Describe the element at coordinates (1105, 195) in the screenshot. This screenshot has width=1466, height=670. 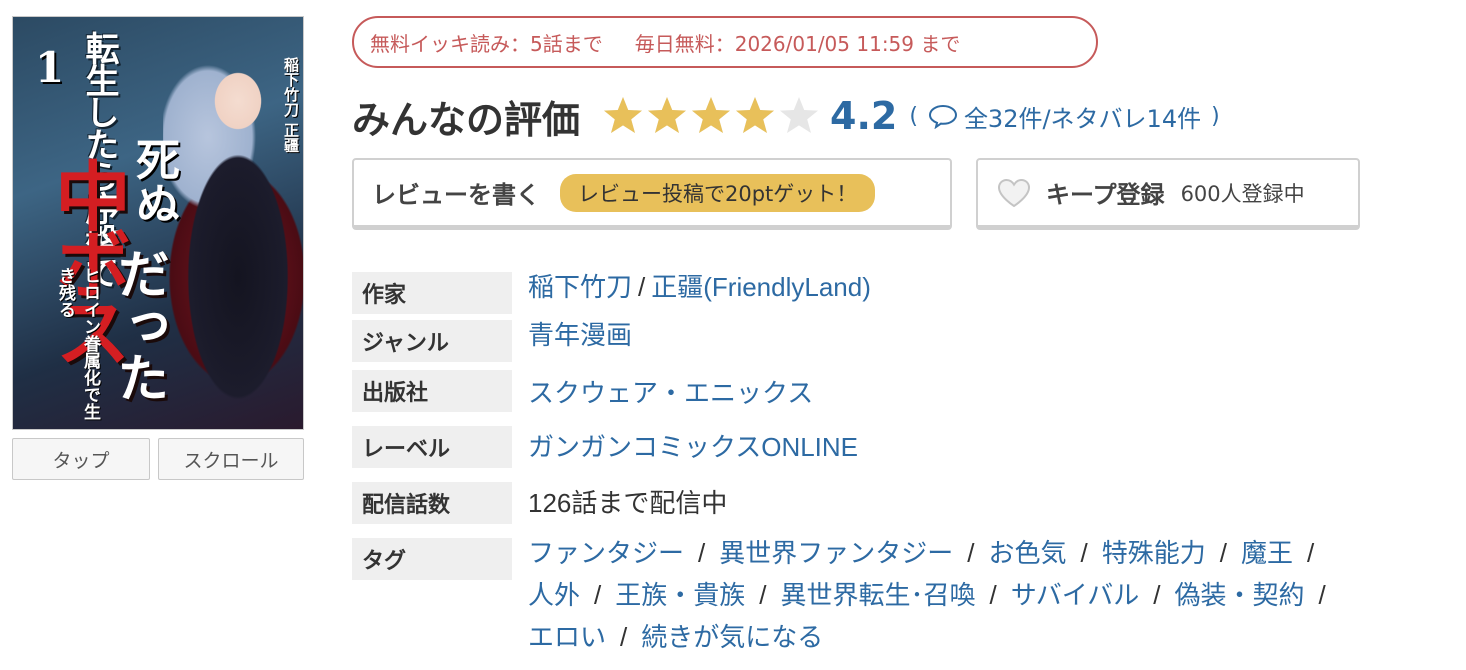
I see `keep-register-label: キープ登録` at that location.